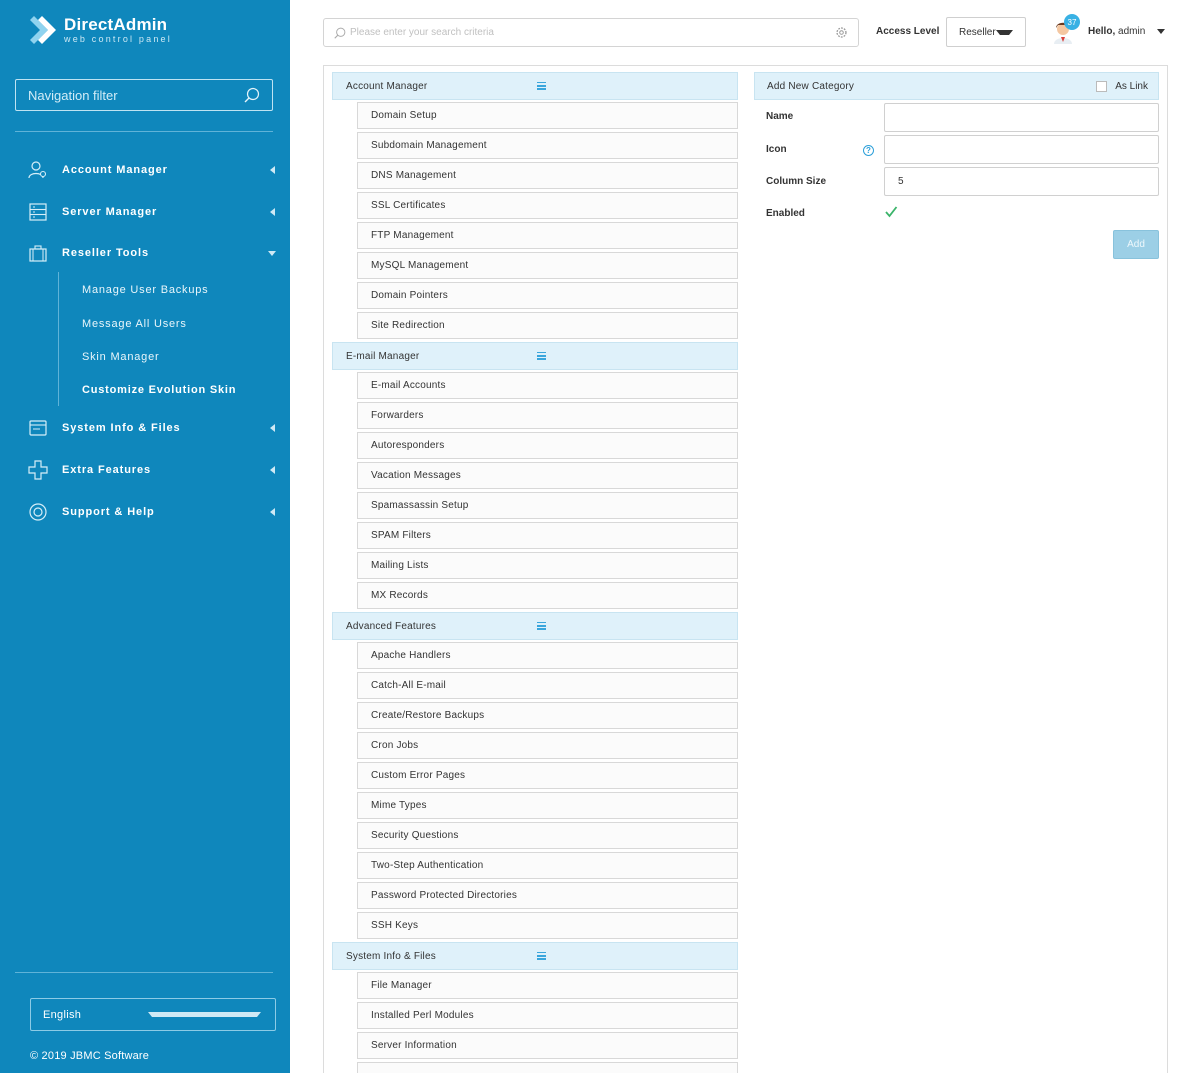  What do you see at coordinates (38, 253) in the screenshot?
I see `briefcase-icon` at bounding box center [38, 253].